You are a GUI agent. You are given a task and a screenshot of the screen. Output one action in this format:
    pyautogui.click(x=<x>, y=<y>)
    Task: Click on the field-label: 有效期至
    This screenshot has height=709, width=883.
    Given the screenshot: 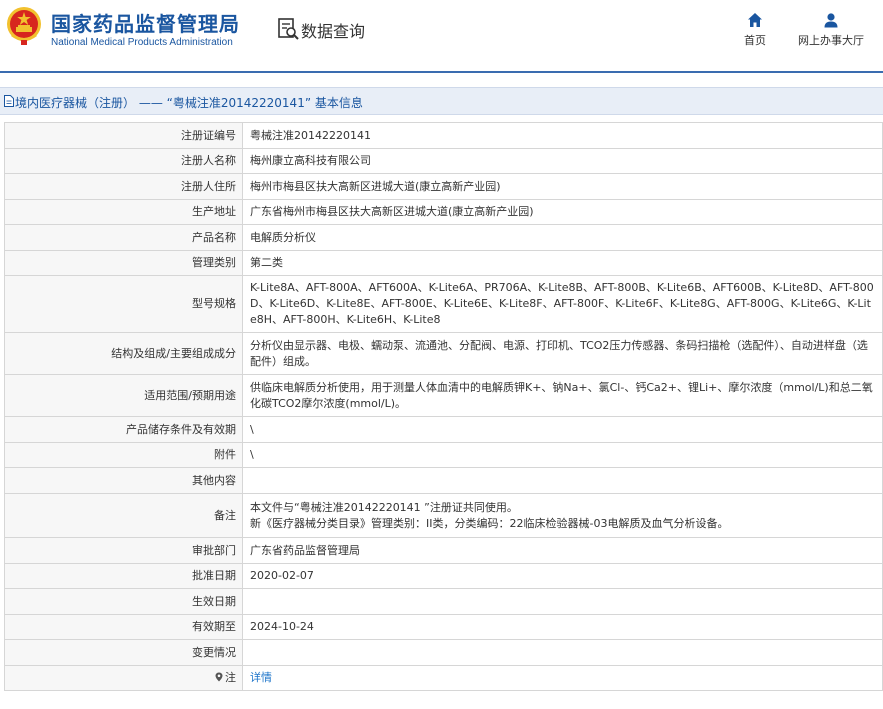 What is the action you would take?
    pyautogui.click(x=123, y=627)
    